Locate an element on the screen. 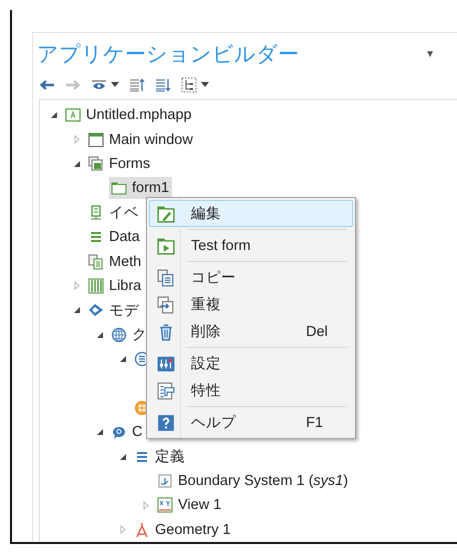 The image size is (457, 556). tree-item: form1 is located at coordinates (140, 188).